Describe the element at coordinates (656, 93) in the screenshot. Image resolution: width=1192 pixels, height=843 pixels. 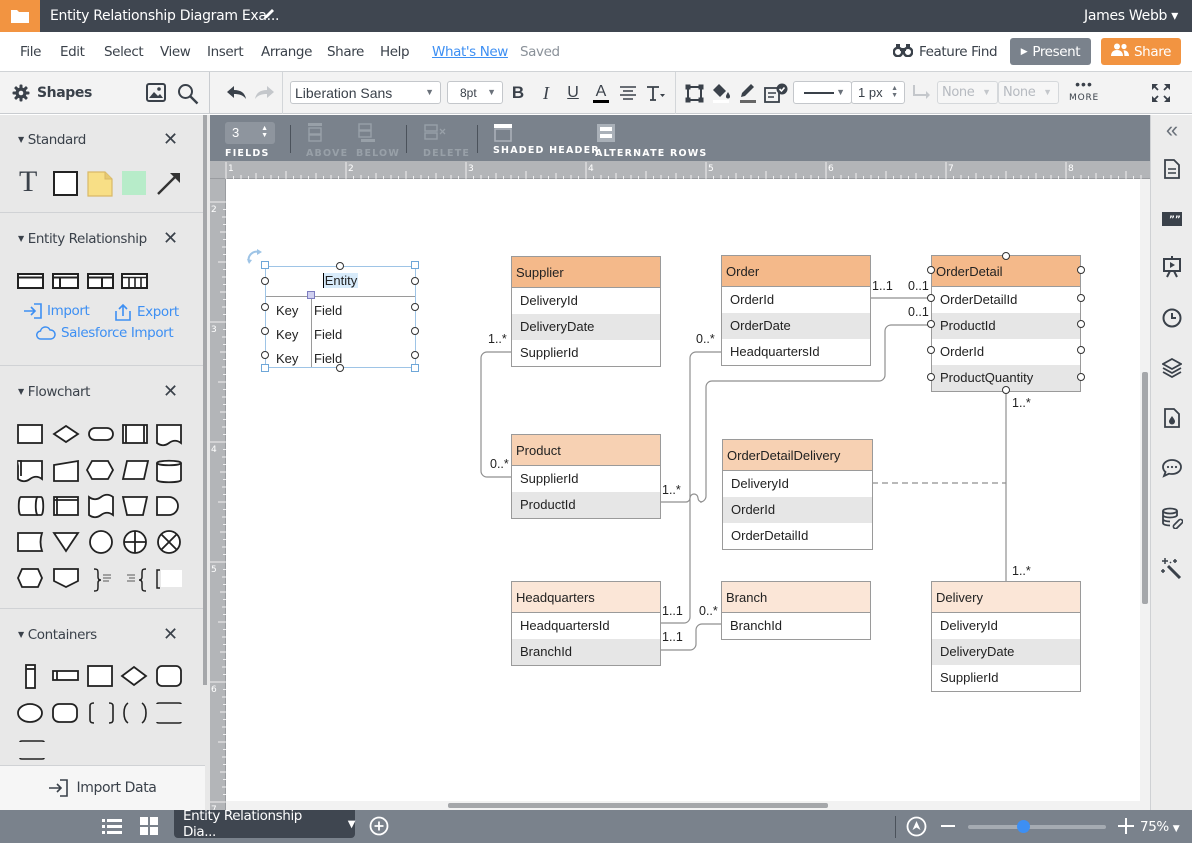
I see `text-options-icon` at that location.